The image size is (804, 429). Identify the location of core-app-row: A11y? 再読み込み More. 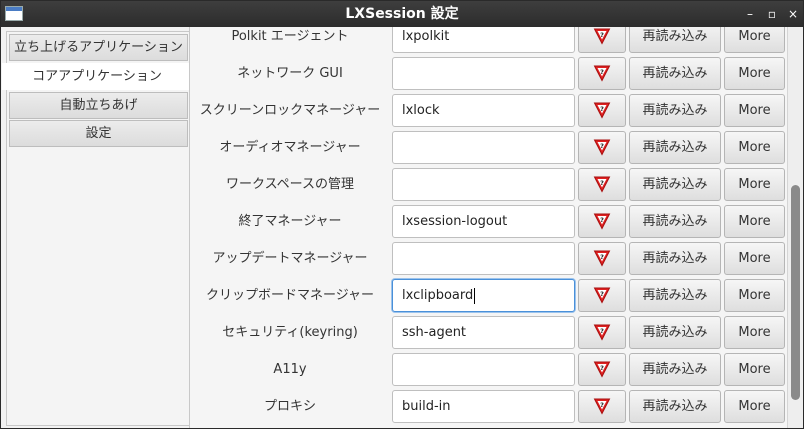
(488, 369).